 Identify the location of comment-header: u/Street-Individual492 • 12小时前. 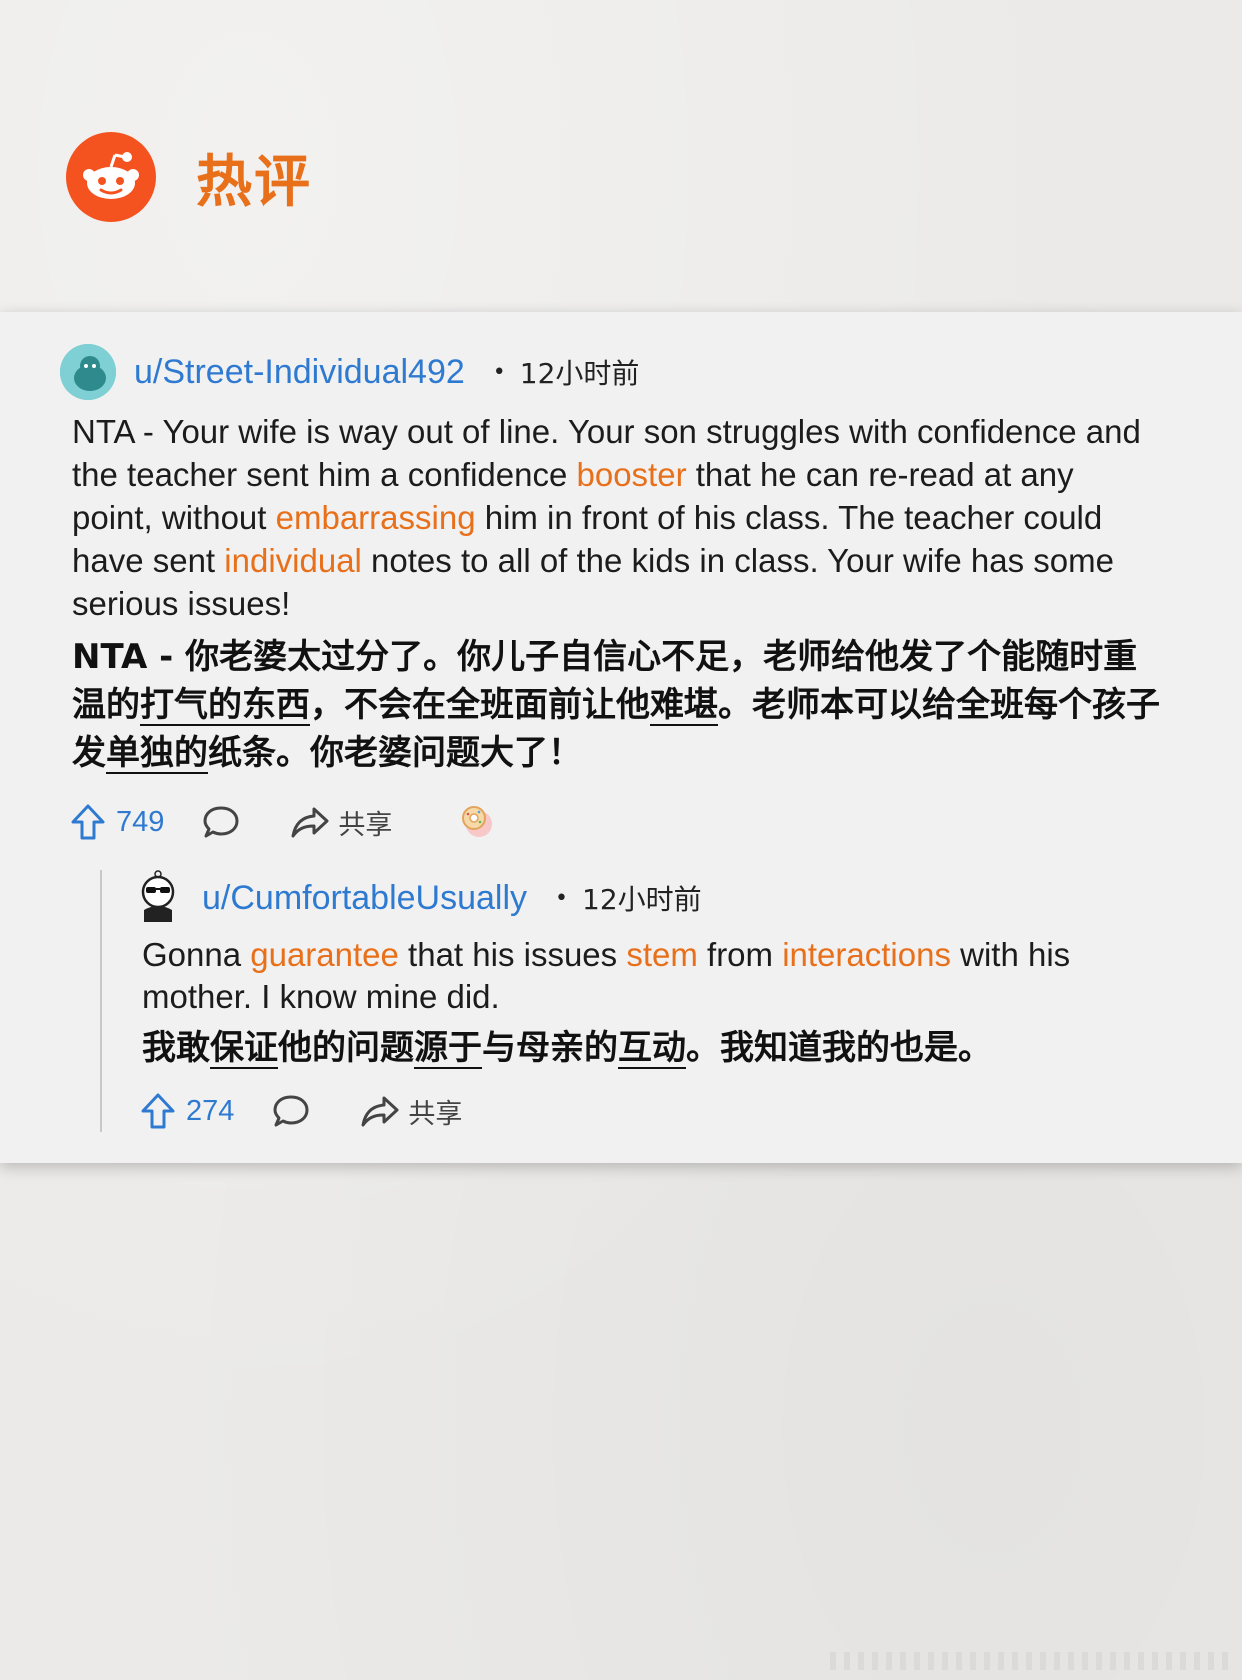
(620, 372).